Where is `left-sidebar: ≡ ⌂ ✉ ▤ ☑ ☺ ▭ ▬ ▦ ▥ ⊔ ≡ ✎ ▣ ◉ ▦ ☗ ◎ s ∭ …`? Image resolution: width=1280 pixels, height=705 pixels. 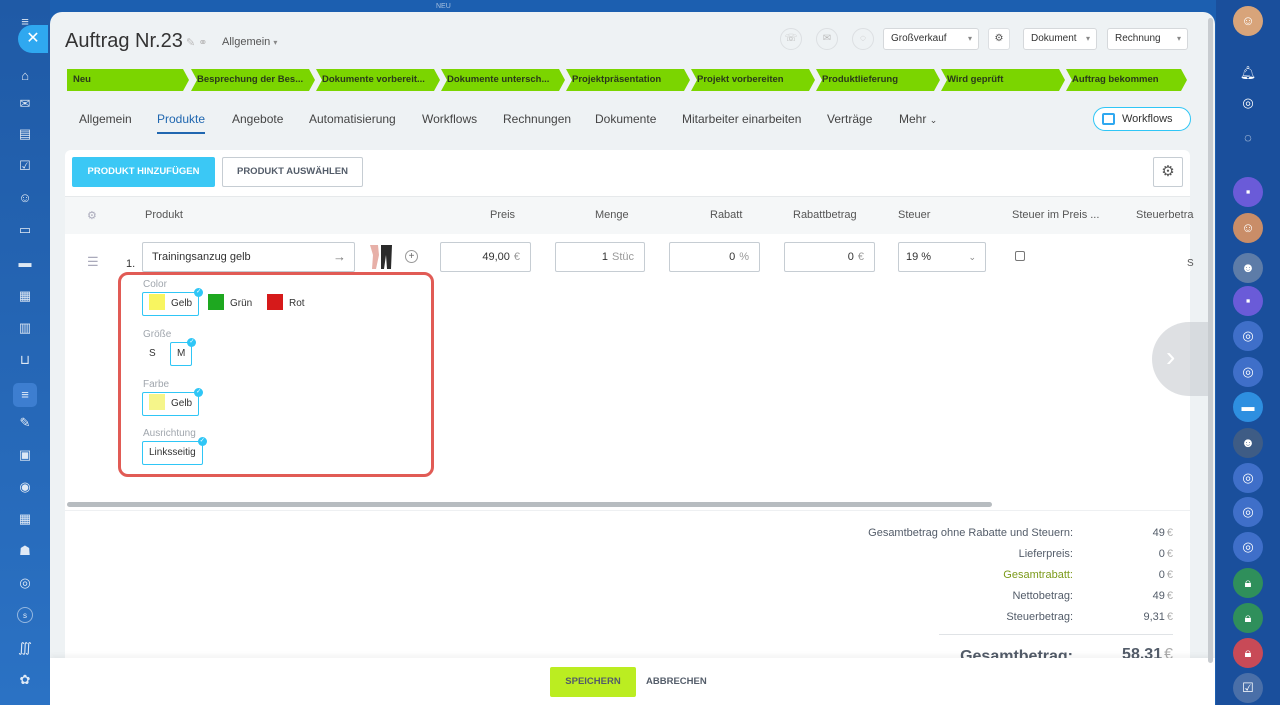
left-sidebar: ≡ ⌂ ✉ ▤ ☑ ☺ ▭ ▬ ▦ ▥ ⊔ ≡ ✎ ▣ ◉ ▦ ☗ ◎ s ∭ … is located at coordinates (25, 352).